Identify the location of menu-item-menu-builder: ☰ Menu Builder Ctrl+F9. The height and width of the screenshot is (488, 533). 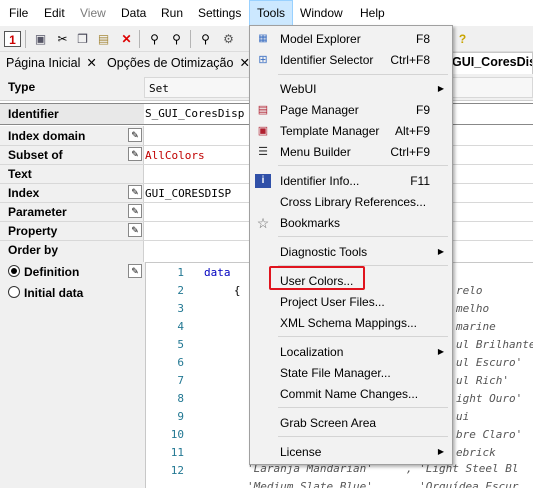
(351, 152).